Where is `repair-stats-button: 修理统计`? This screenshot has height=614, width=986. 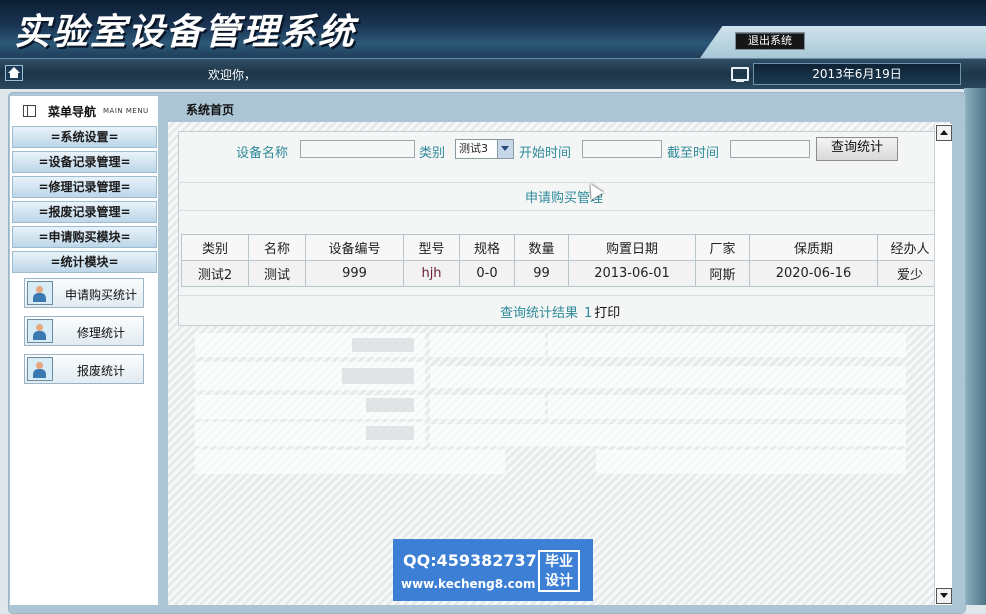 repair-stats-button: 修理统计 is located at coordinates (84, 331).